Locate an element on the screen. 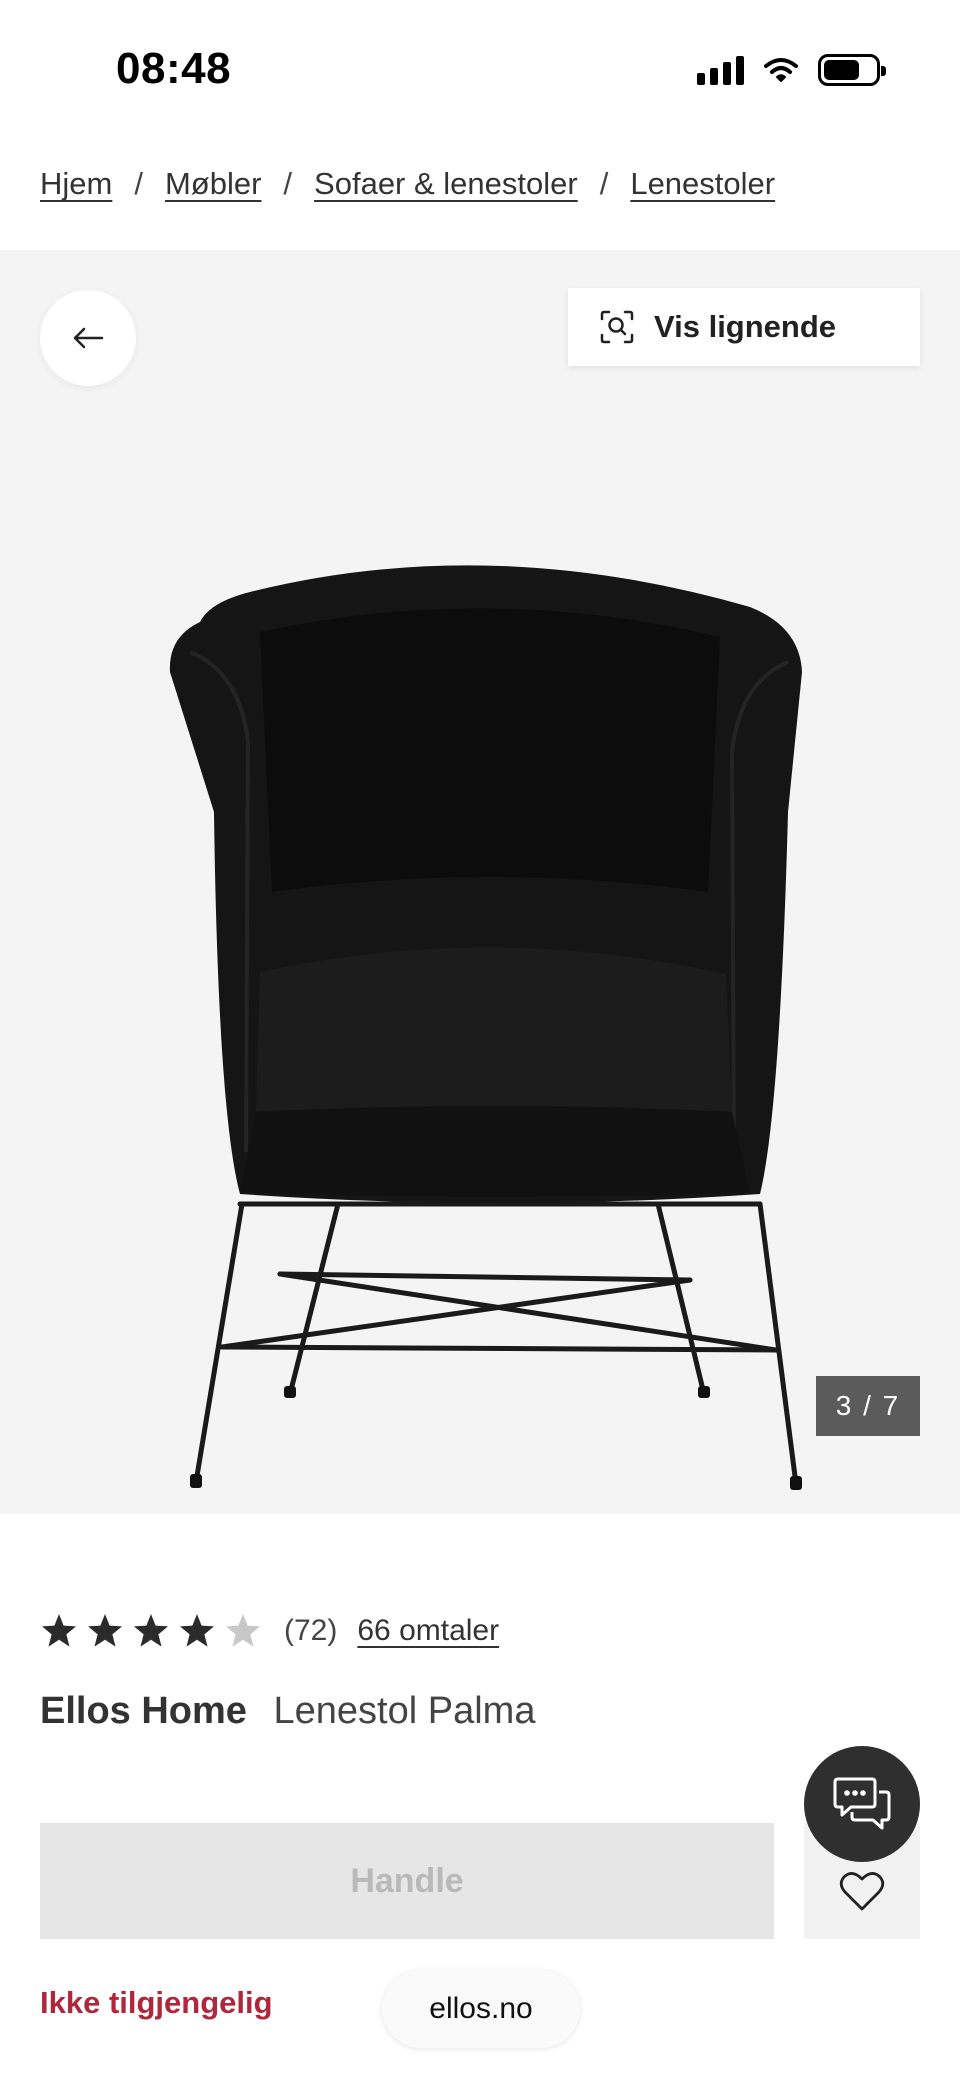 This screenshot has height=2081, width=960. arrow-left-icon is located at coordinates (88, 338).